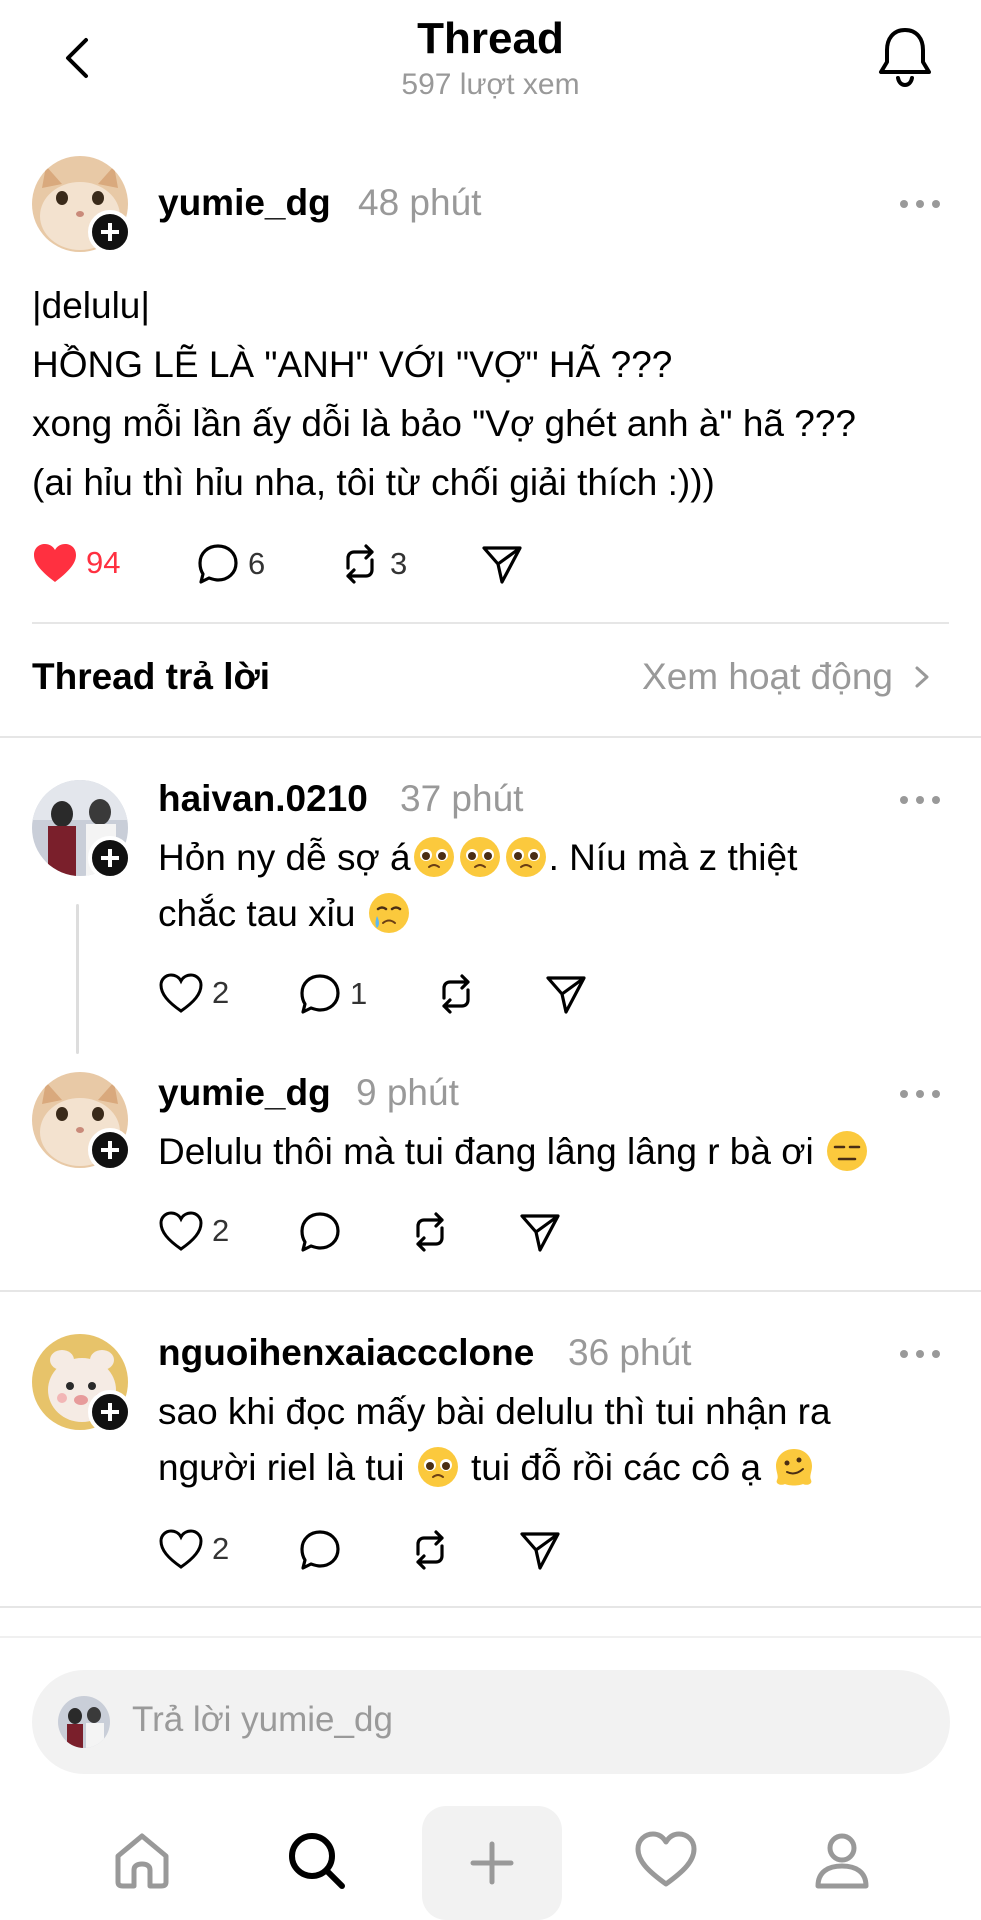 Image resolution: width=981 pixels, height=1920 pixels. Describe the element at coordinates (673, 857) in the screenshot. I see `reply-line: . Níu mà z thiệt` at that location.